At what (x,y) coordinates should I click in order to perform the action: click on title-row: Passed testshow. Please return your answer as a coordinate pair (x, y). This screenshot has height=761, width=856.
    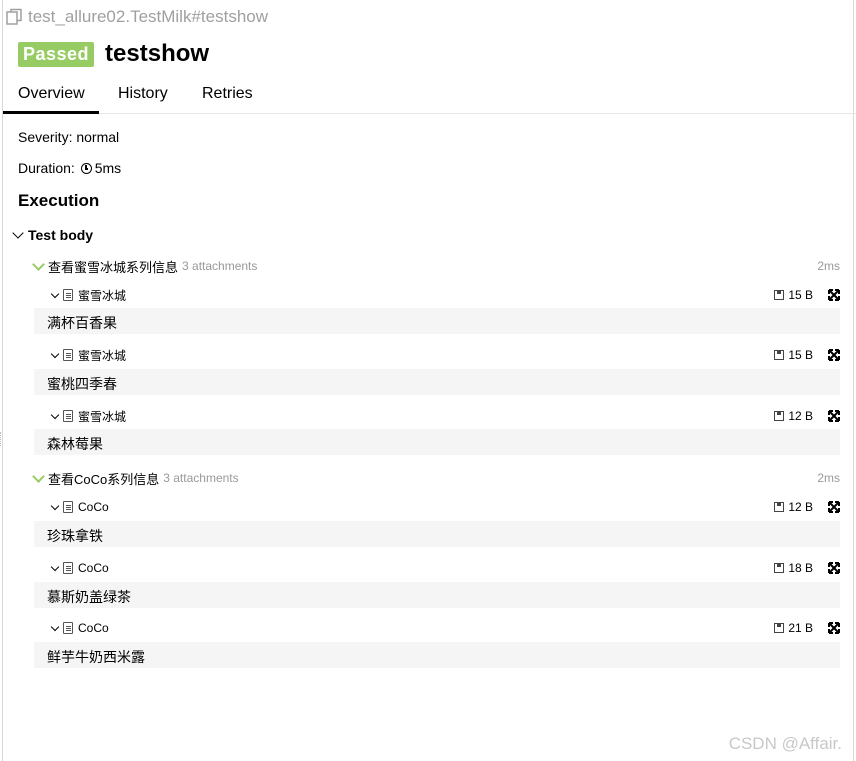
    Looking at the image, I should click on (113, 54).